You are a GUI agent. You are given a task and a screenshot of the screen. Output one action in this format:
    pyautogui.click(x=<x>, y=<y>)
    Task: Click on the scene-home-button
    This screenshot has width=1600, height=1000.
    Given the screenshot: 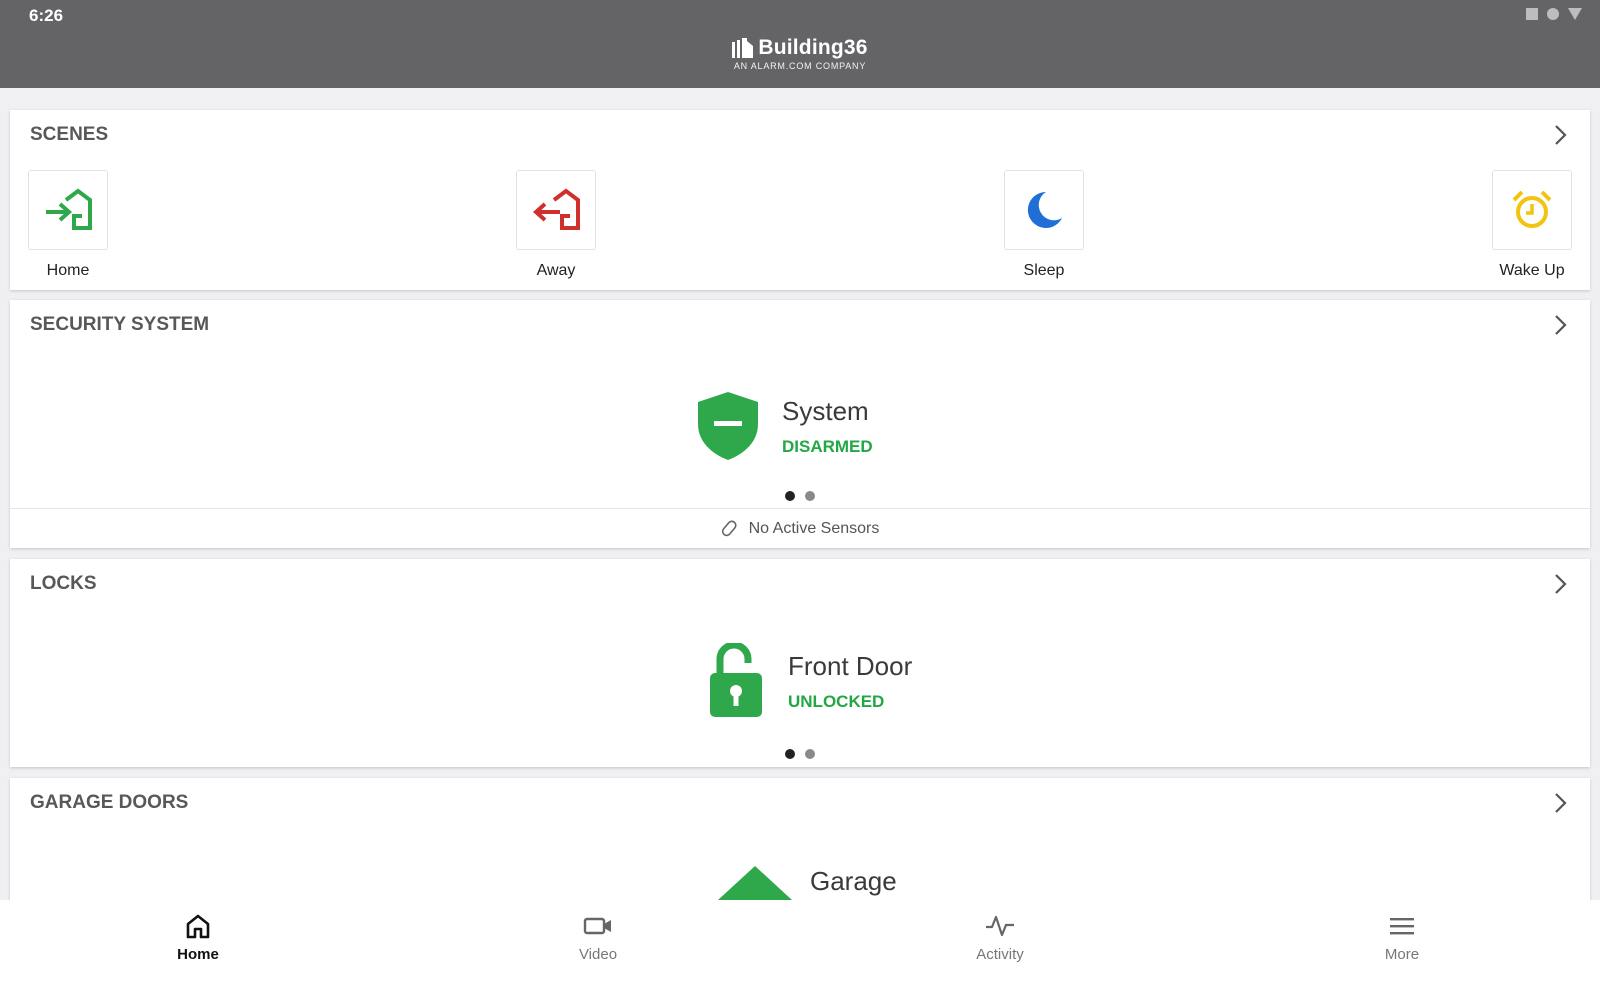 What is the action you would take?
    pyautogui.click(x=68, y=210)
    